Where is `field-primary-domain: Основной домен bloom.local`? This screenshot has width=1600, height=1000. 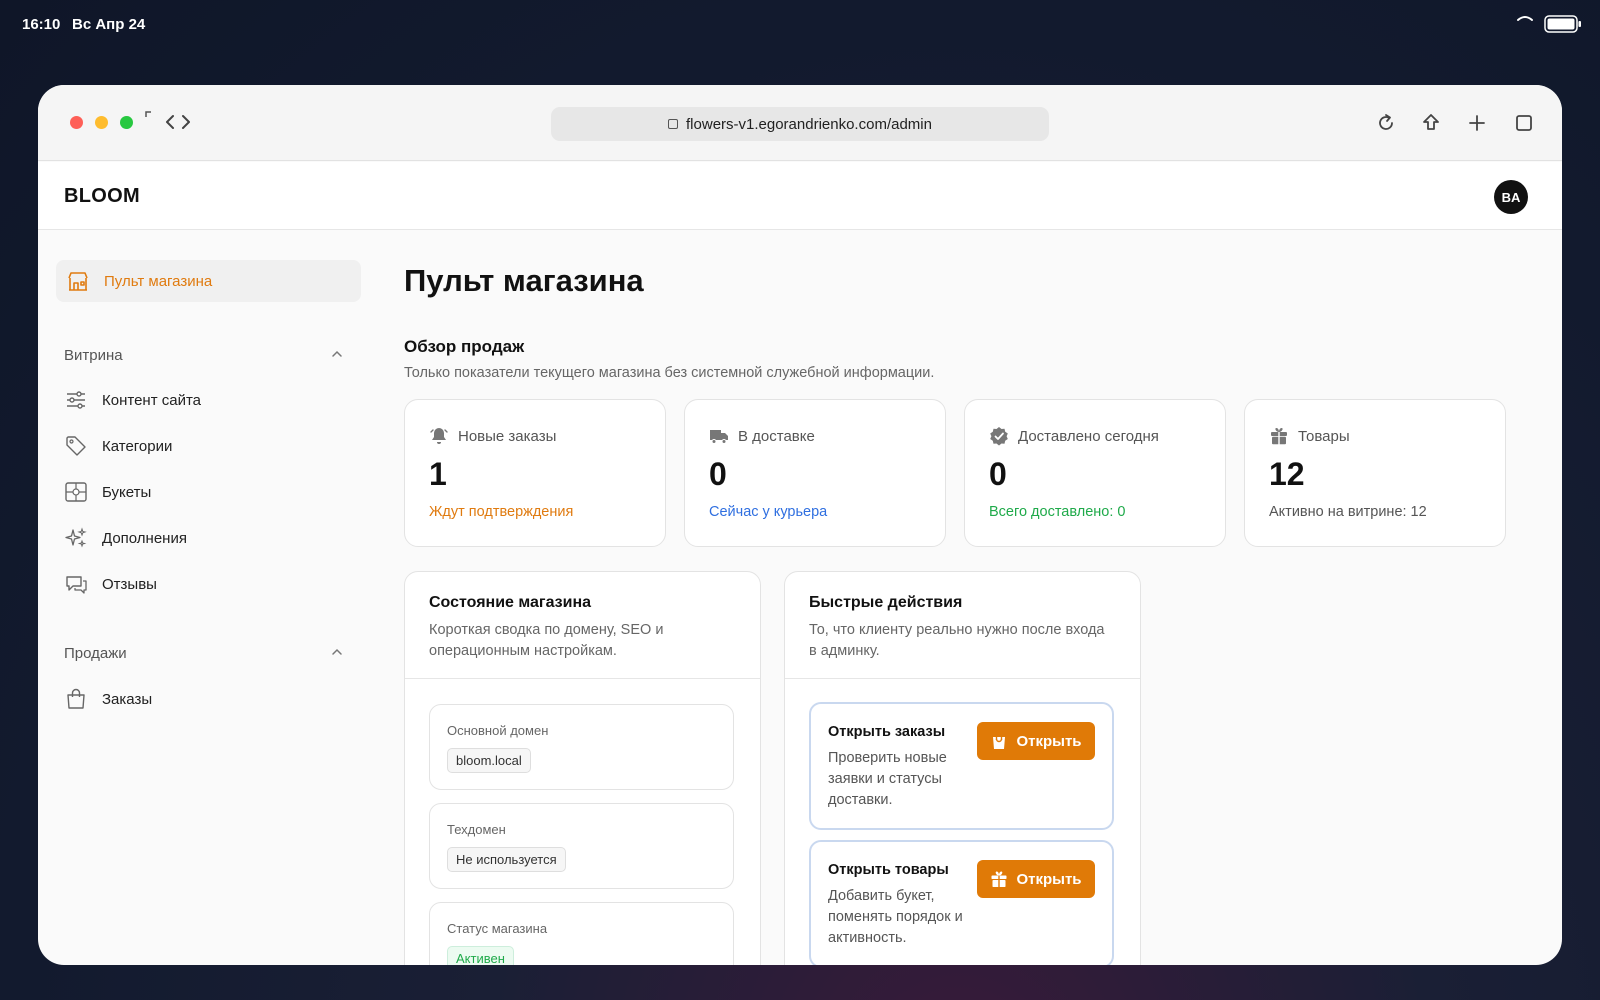 field-primary-domain: Основной домен bloom.local is located at coordinates (581, 747).